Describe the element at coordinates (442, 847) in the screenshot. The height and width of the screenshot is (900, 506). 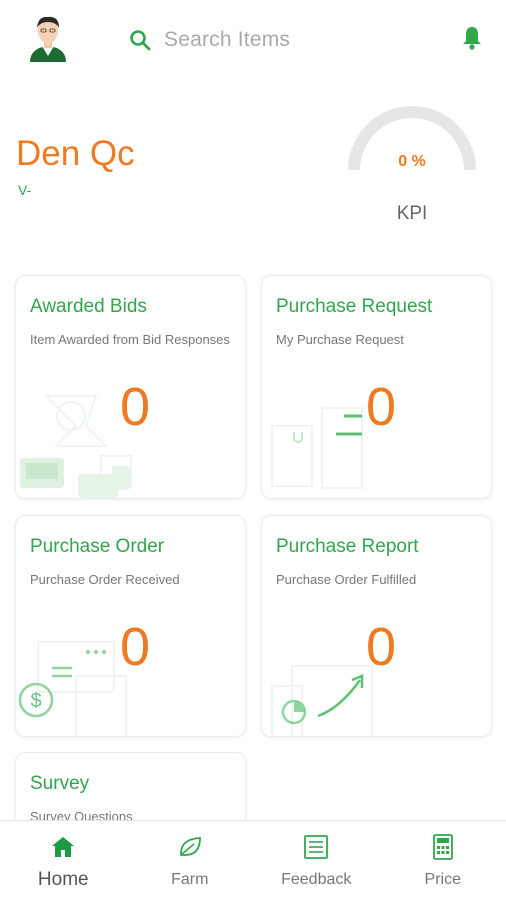
I see `calculator-icon` at that location.